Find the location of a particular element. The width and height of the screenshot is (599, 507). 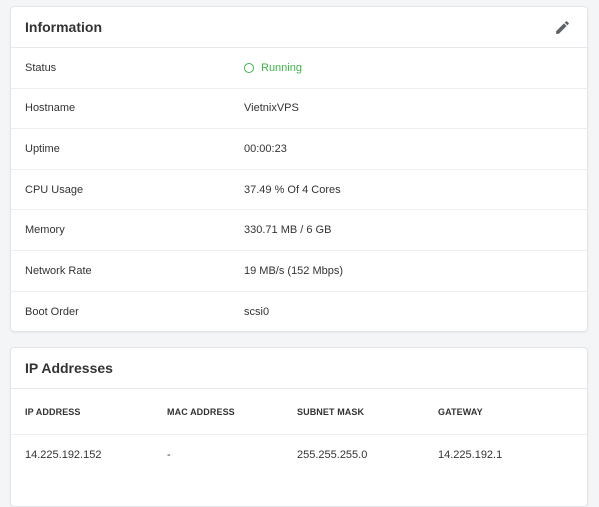

info-value: scsi0 is located at coordinates (257, 311).